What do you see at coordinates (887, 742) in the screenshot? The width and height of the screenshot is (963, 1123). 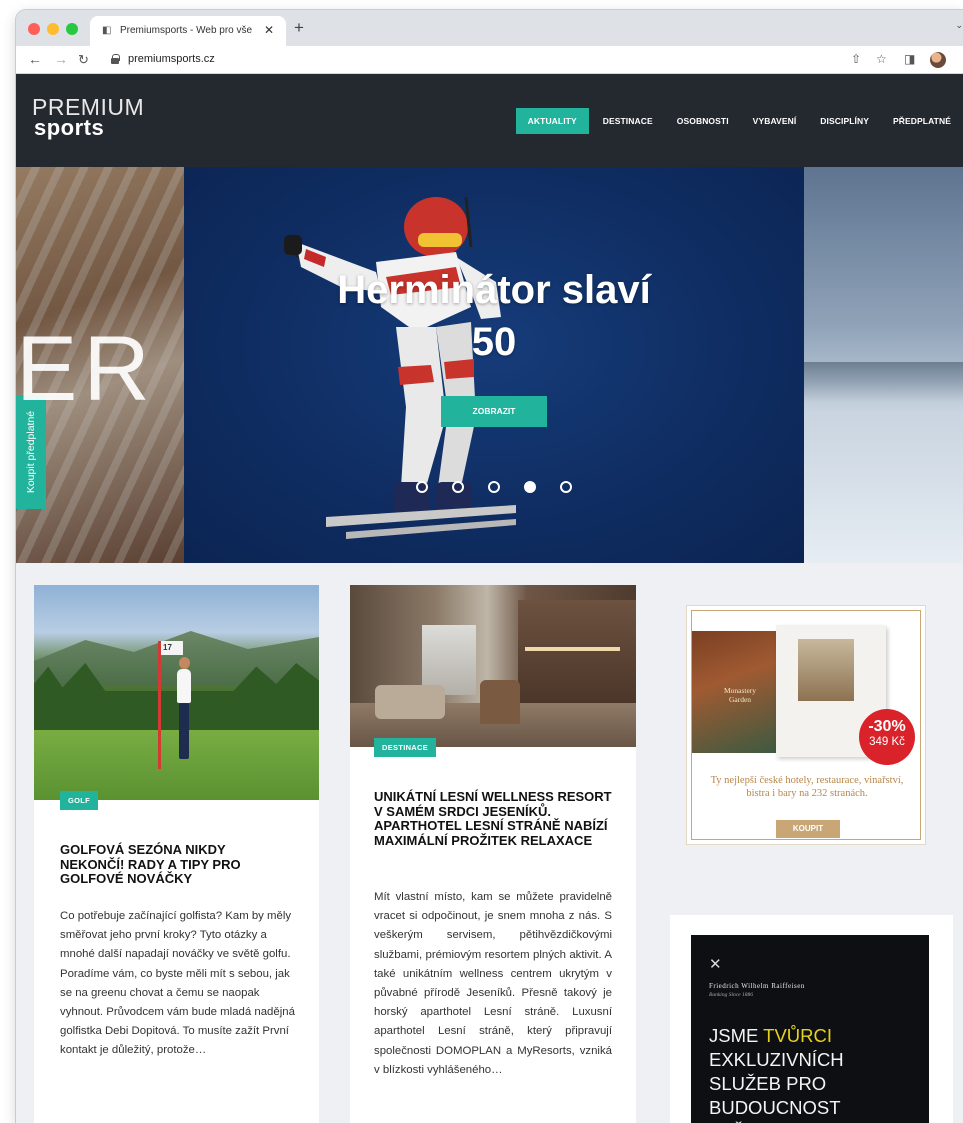 I see `discount-price: 349 Kč` at bounding box center [887, 742].